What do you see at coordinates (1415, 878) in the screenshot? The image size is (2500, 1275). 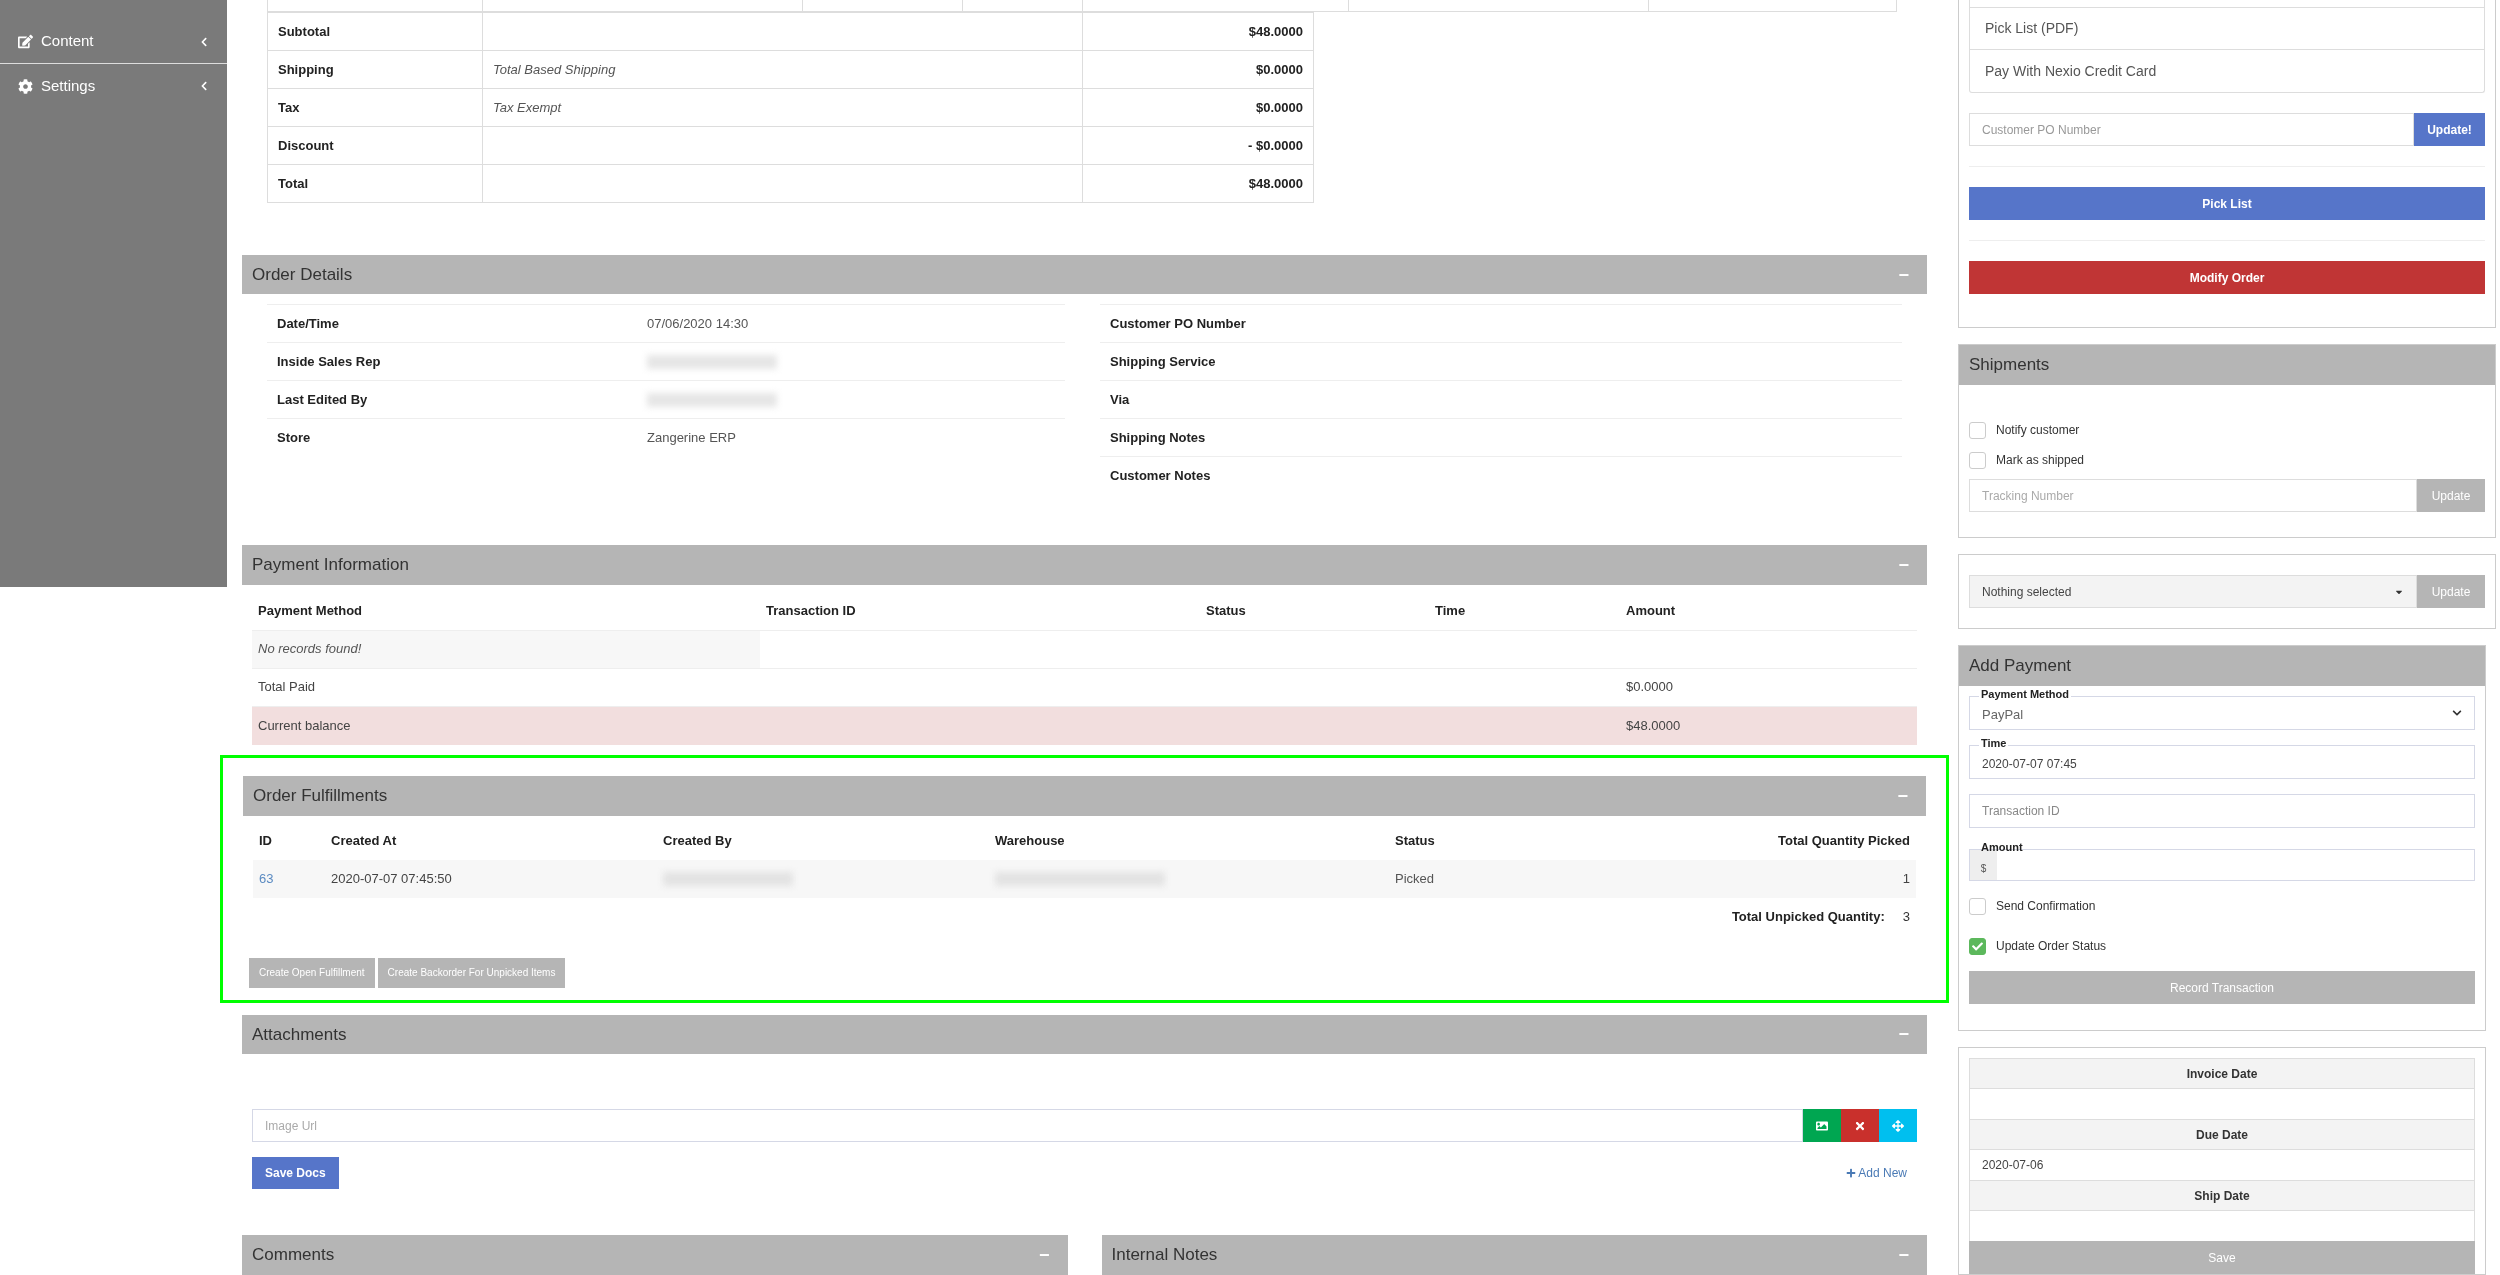 I see `table-cell-text: Picked` at bounding box center [1415, 878].